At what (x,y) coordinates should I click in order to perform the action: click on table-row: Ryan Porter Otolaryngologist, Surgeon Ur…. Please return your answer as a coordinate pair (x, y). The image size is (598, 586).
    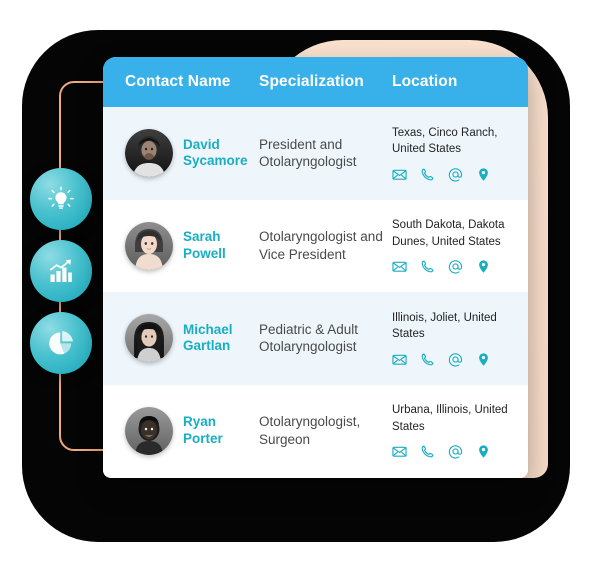
    Looking at the image, I should click on (315, 430).